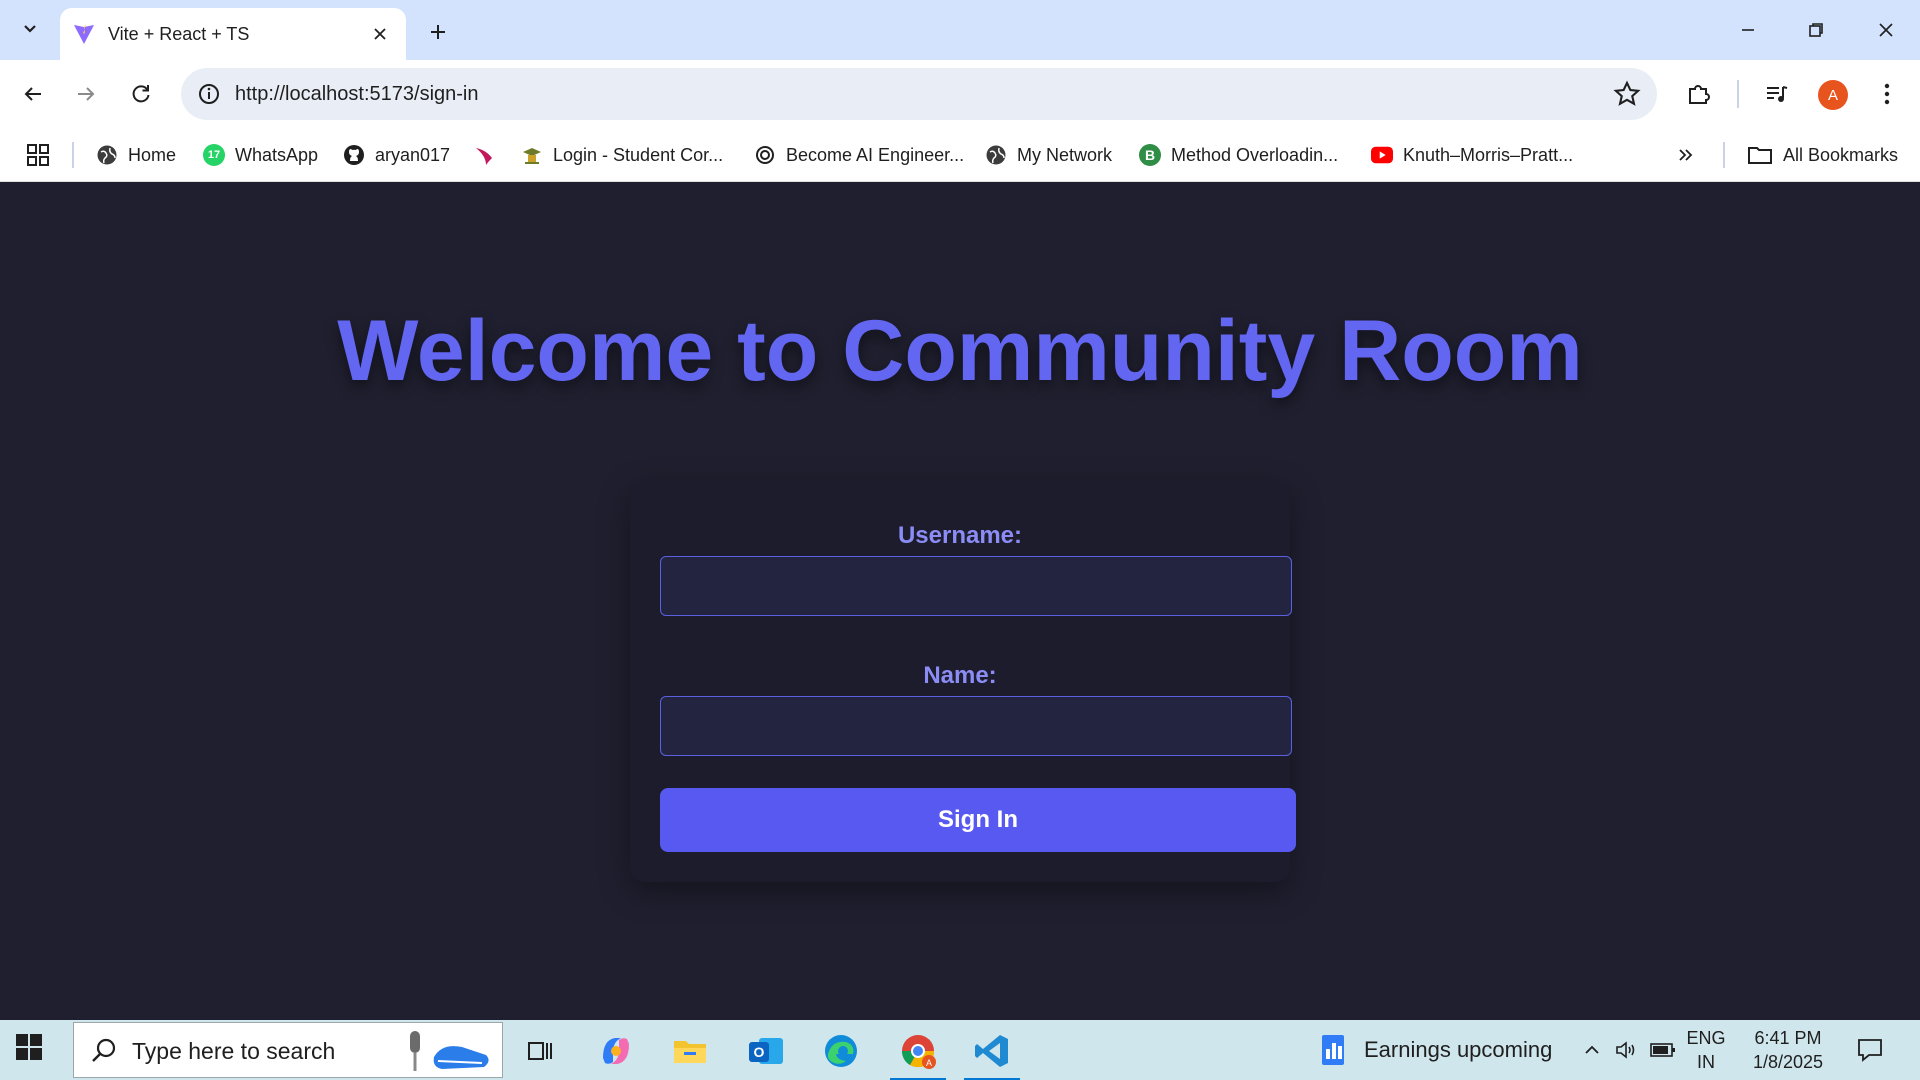 The width and height of the screenshot is (1920, 1080). I want to click on volume-button, so click(1626, 1050).